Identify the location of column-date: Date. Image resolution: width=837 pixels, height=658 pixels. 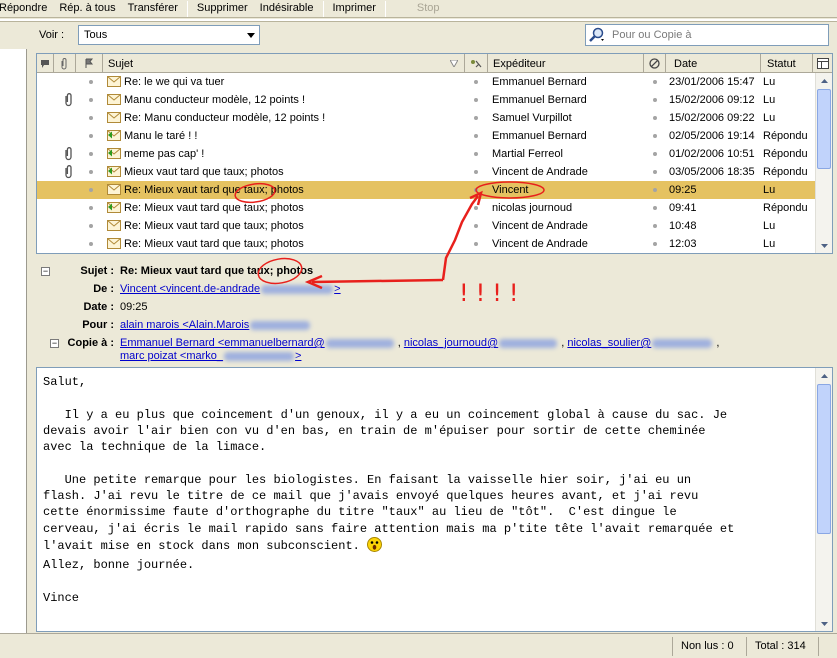
(713, 63).